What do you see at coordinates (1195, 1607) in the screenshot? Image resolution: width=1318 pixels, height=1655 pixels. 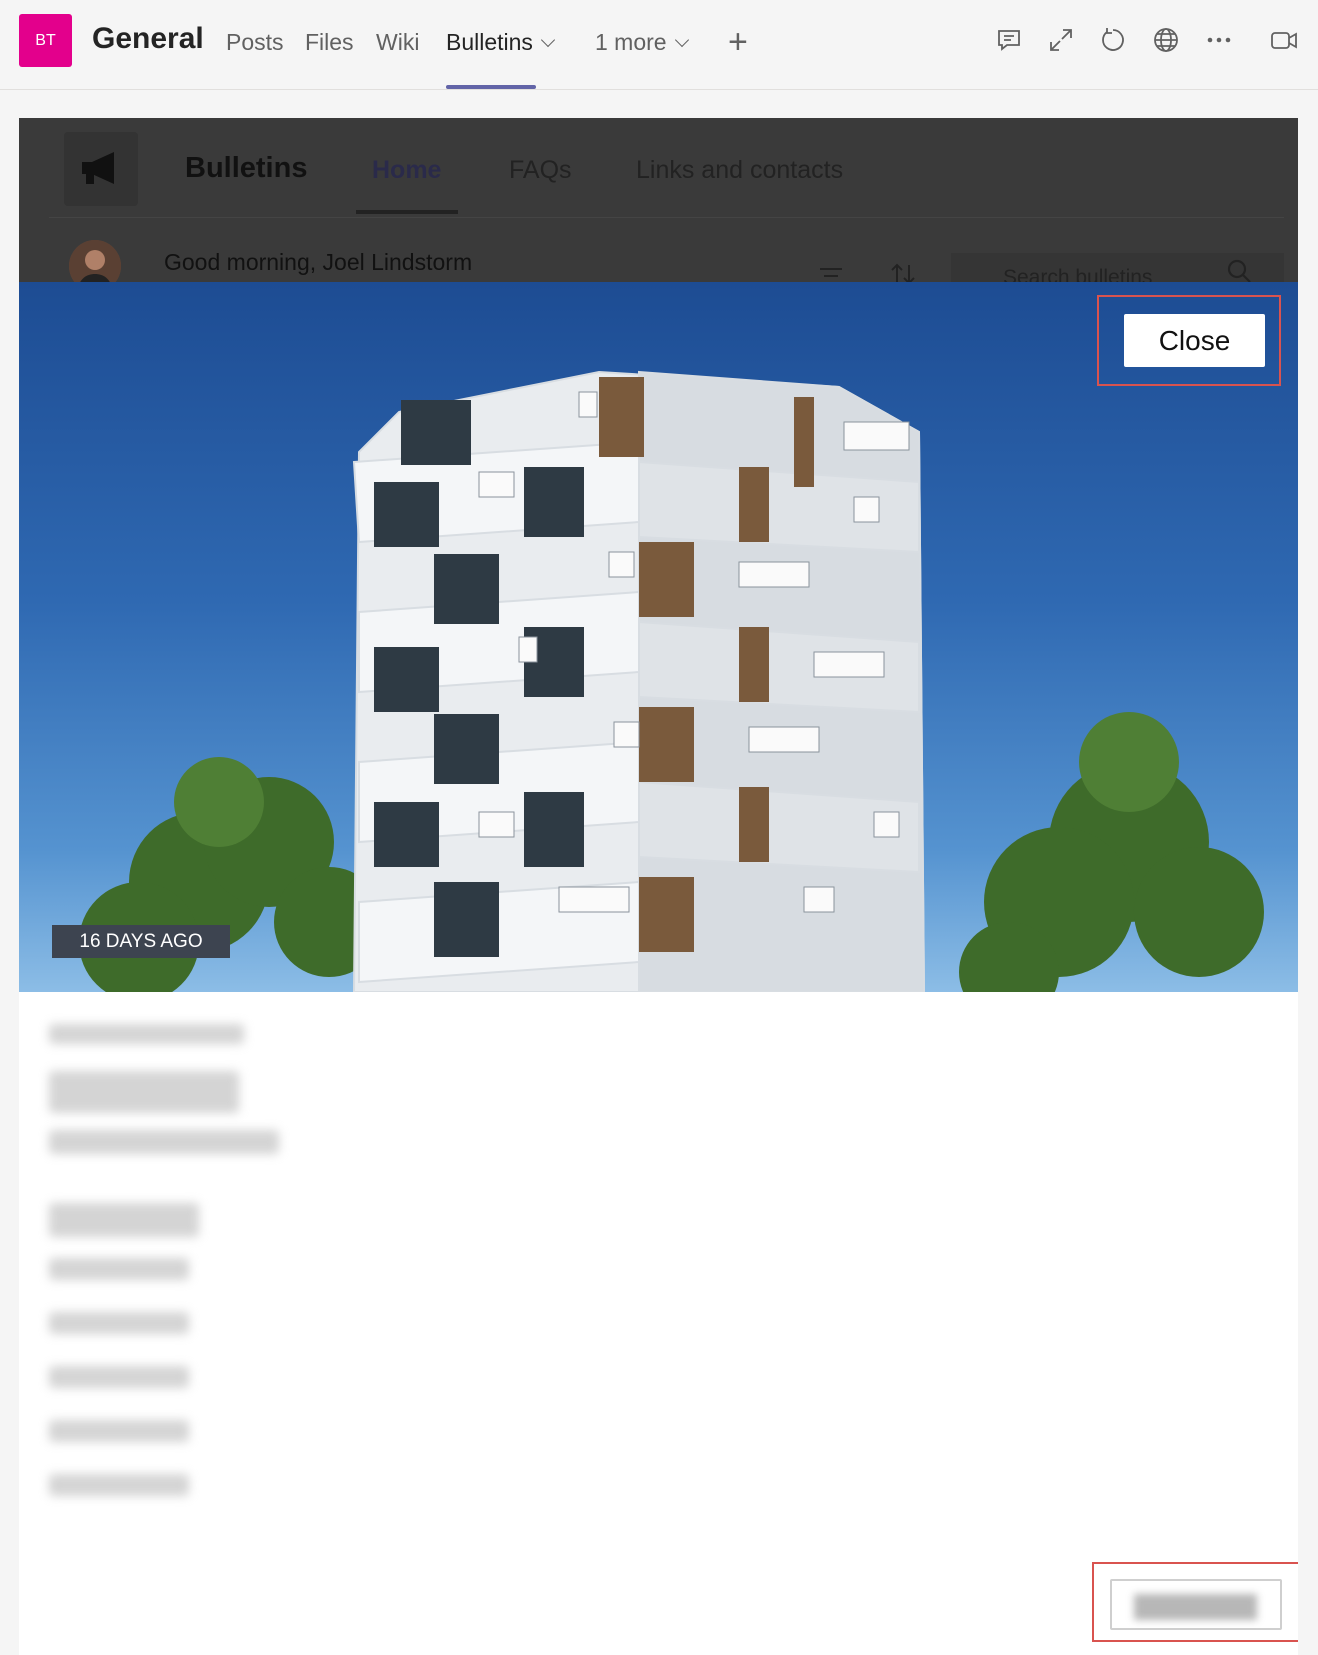 I see `blurred-button-label` at bounding box center [1195, 1607].